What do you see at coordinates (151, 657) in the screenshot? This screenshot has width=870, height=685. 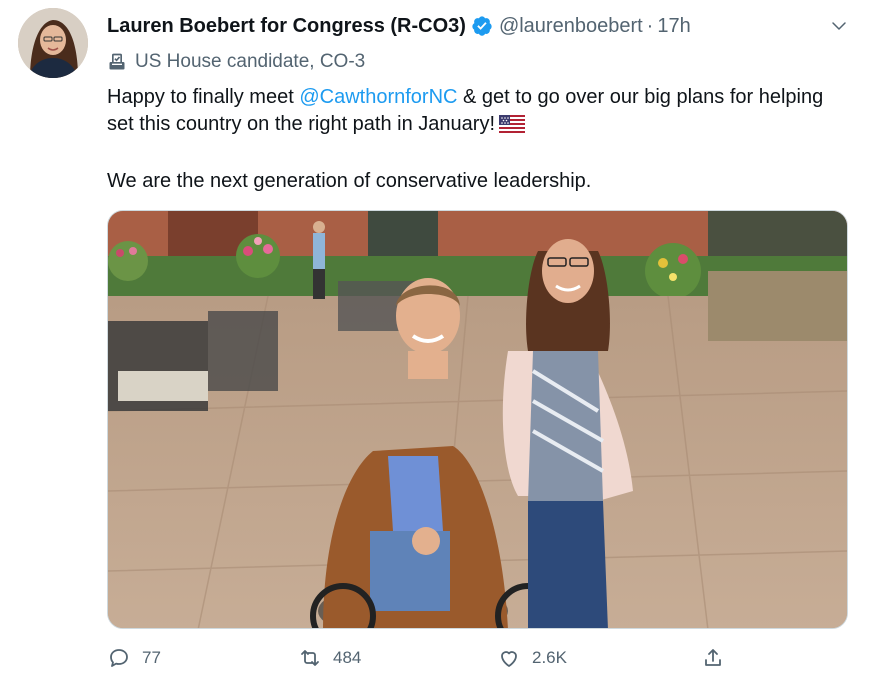 I see `reply-count: 77` at bounding box center [151, 657].